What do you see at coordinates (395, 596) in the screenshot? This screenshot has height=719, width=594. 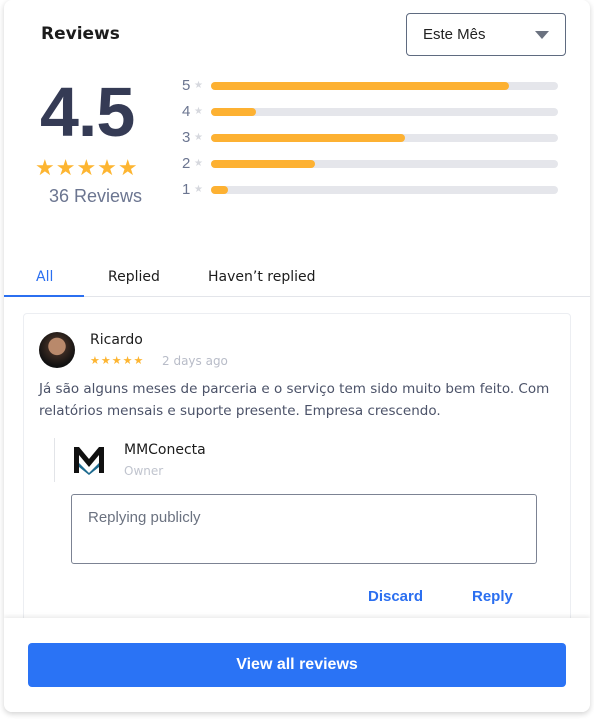 I see `discard-button: Discard` at bounding box center [395, 596].